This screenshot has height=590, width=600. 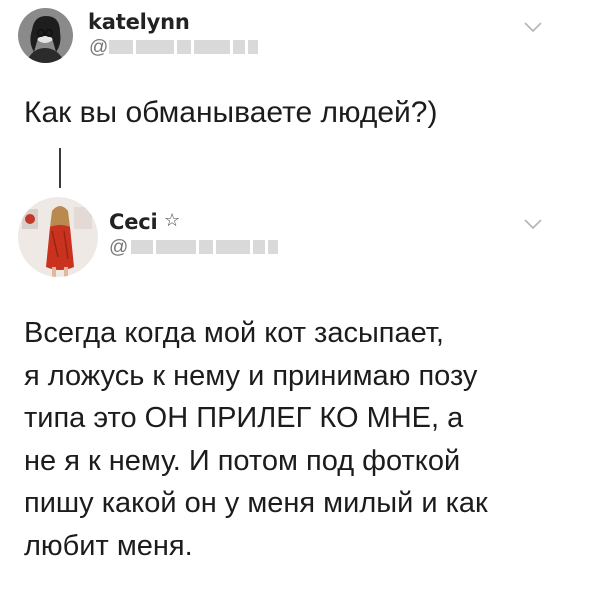 I want to click on tweet-line: любит меня., so click(x=108, y=545).